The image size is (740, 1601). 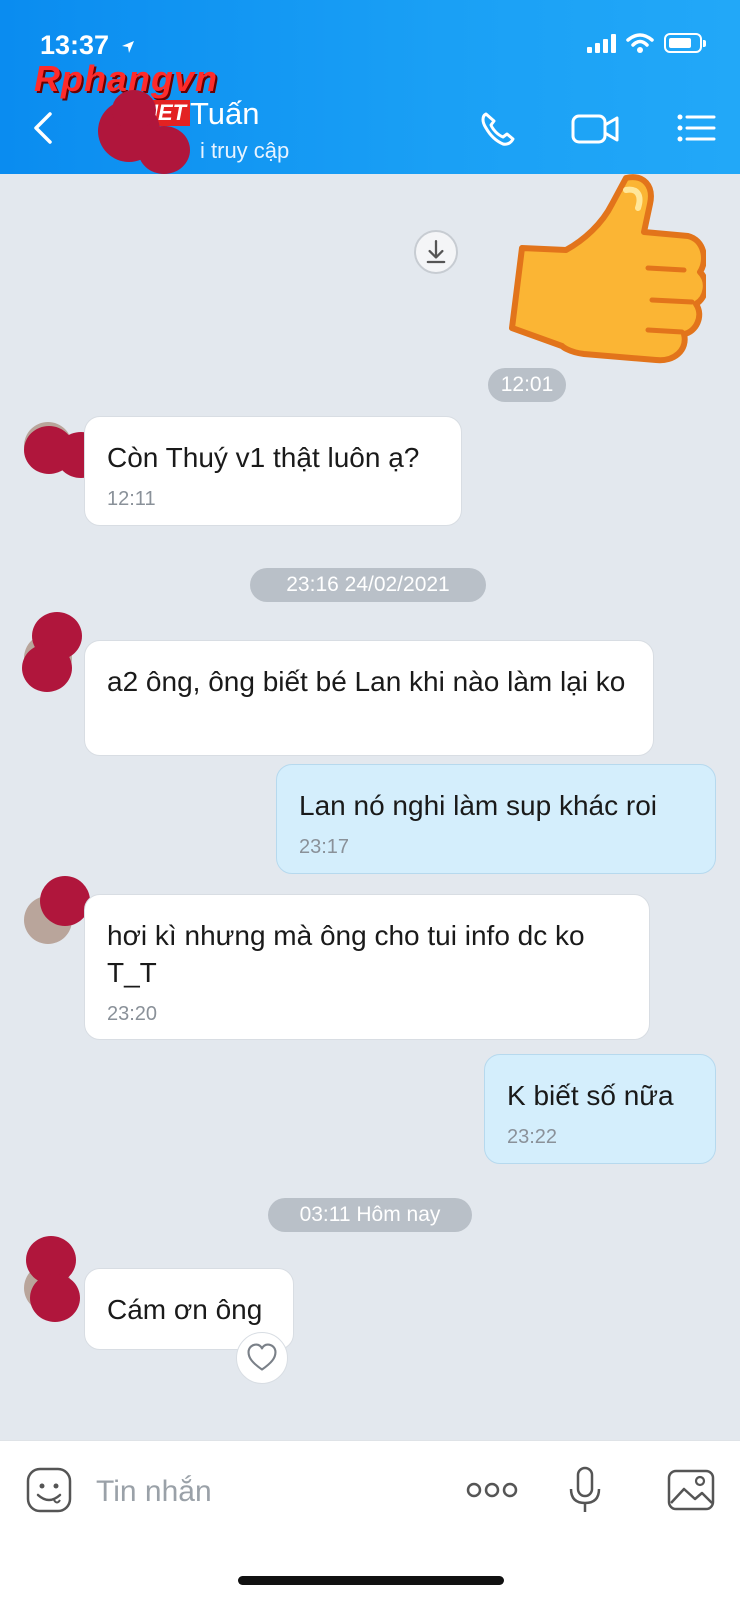 What do you see at coordinates (601, 43) in the screenshot?
I see `signal-icon` at bounding box center [601, 43].